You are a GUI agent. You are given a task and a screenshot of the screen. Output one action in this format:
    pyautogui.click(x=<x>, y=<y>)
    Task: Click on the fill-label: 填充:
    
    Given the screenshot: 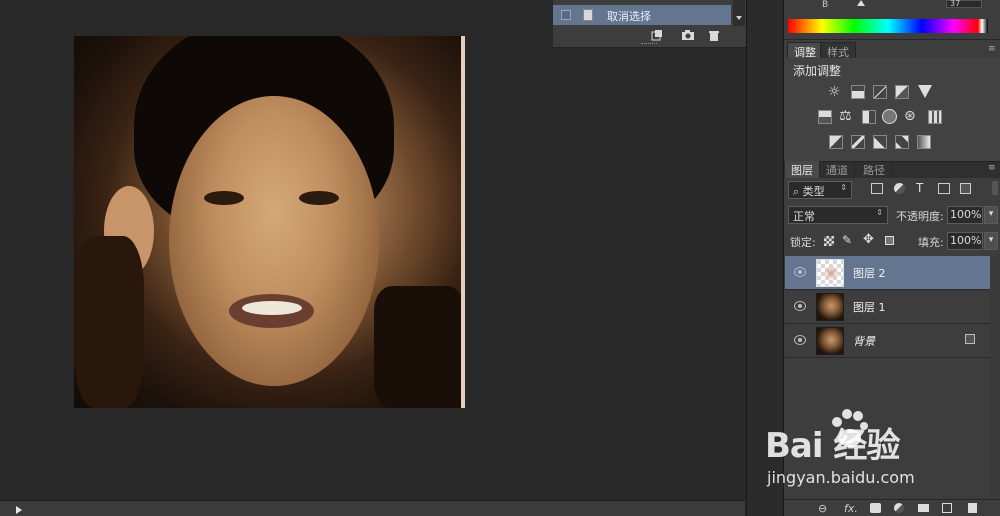 What is the action you would take?
    pyautogui.click(x=931, y=242)
    